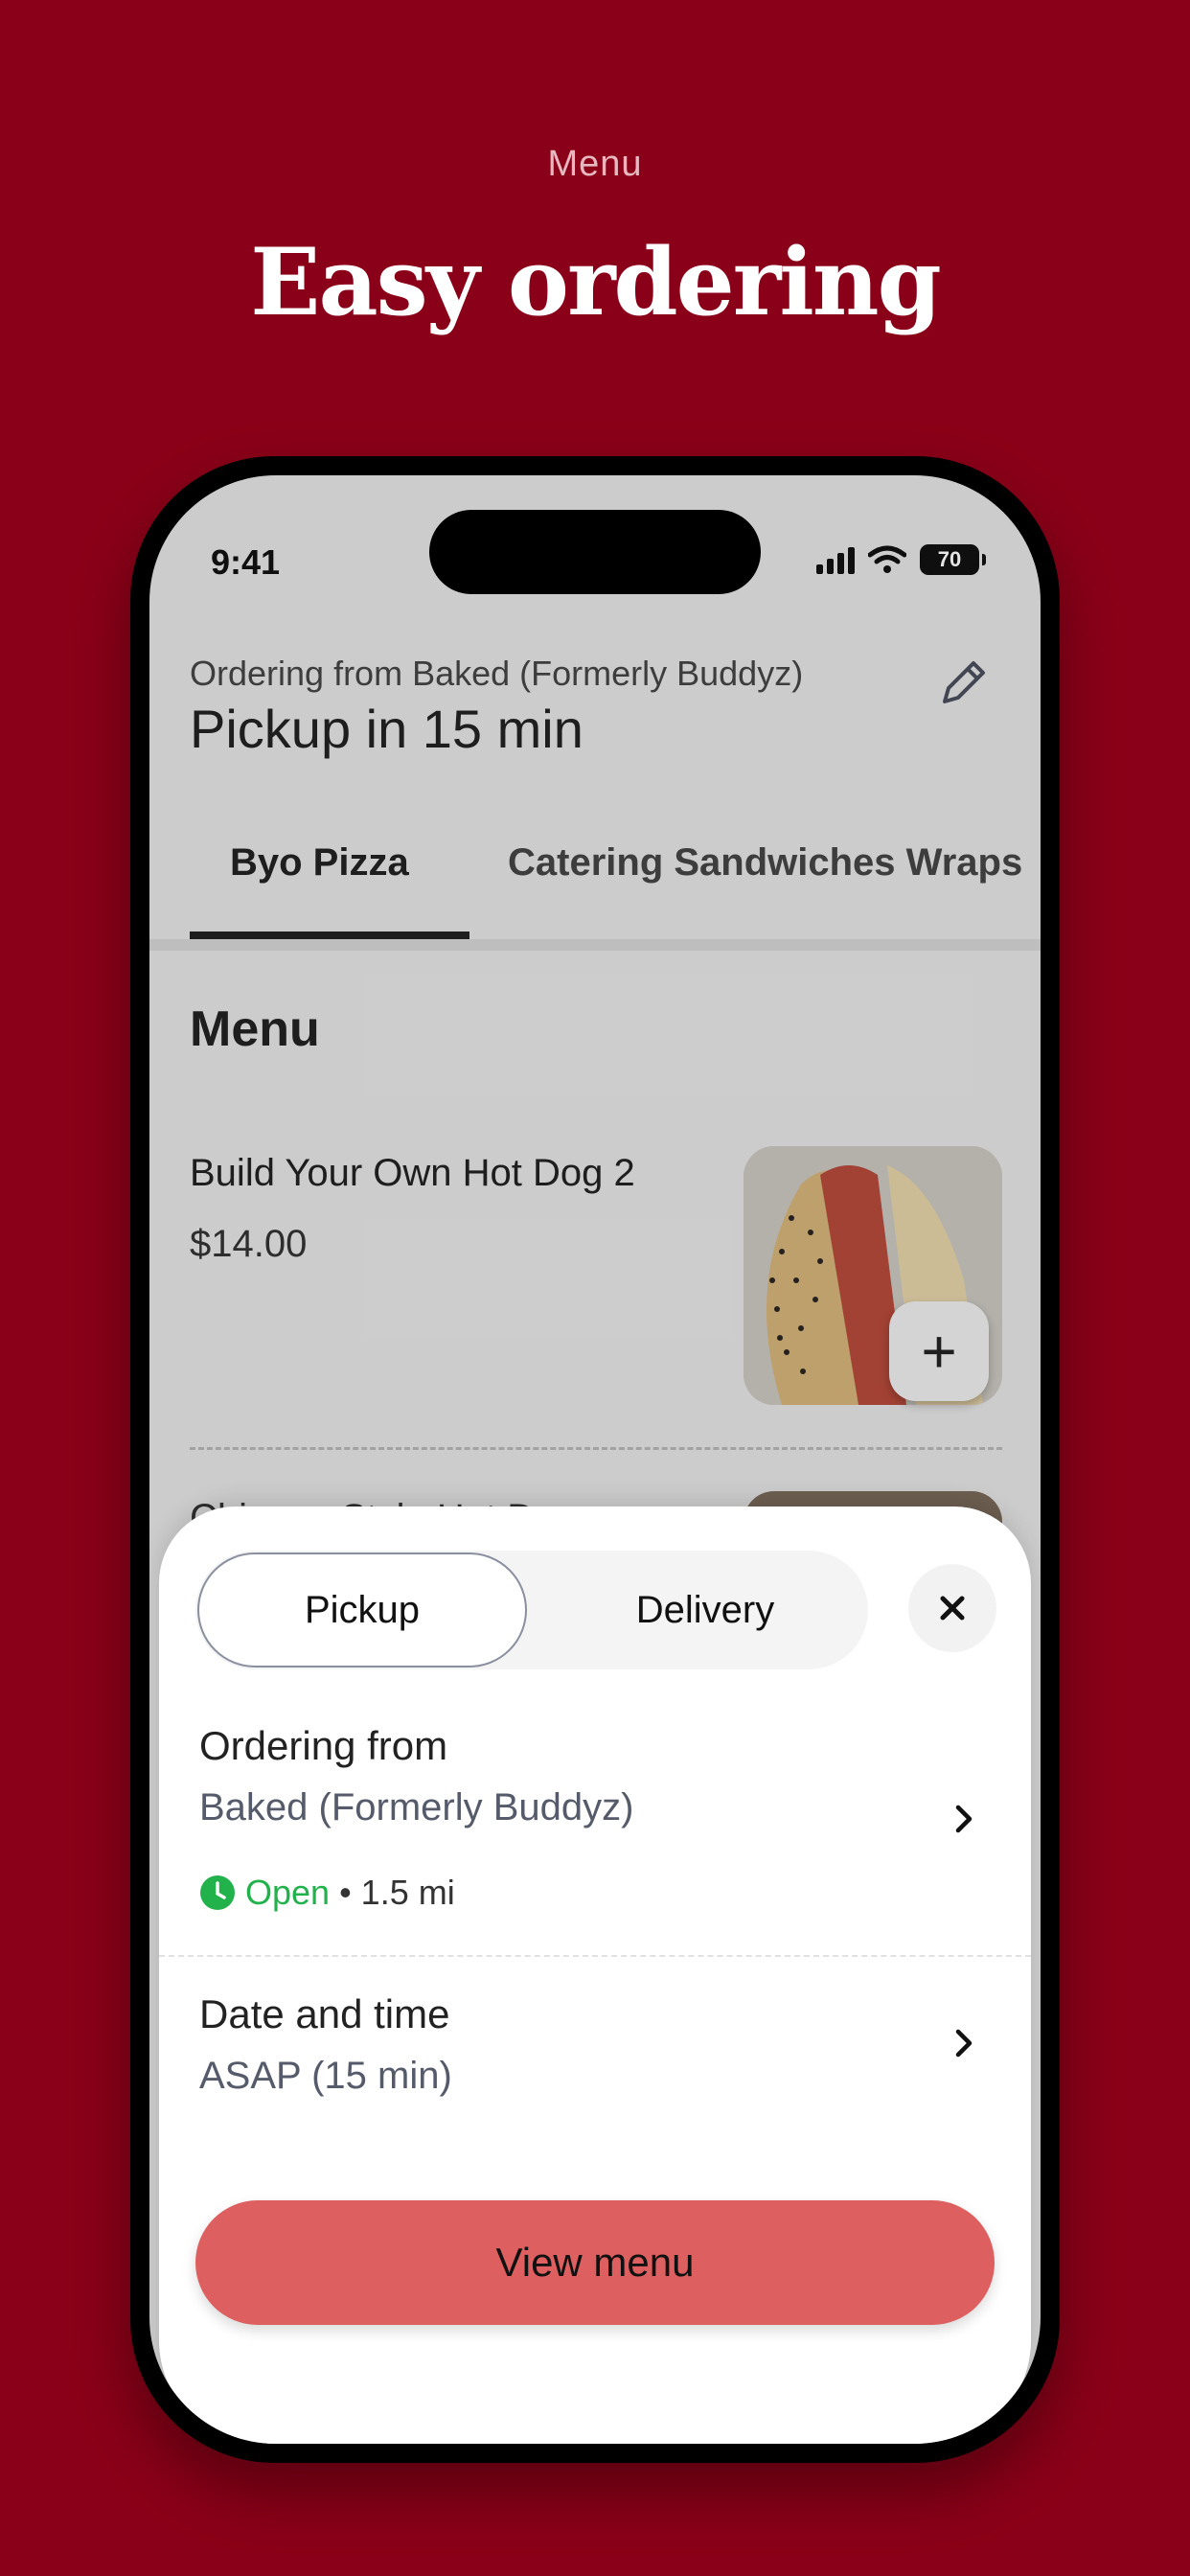 The height and width of the screenshot is (2576, 1190). What do you see at coordinates (836, 559) in the screenshot?
I see `cellular-signal-icon` at bounding box center [836, 559].